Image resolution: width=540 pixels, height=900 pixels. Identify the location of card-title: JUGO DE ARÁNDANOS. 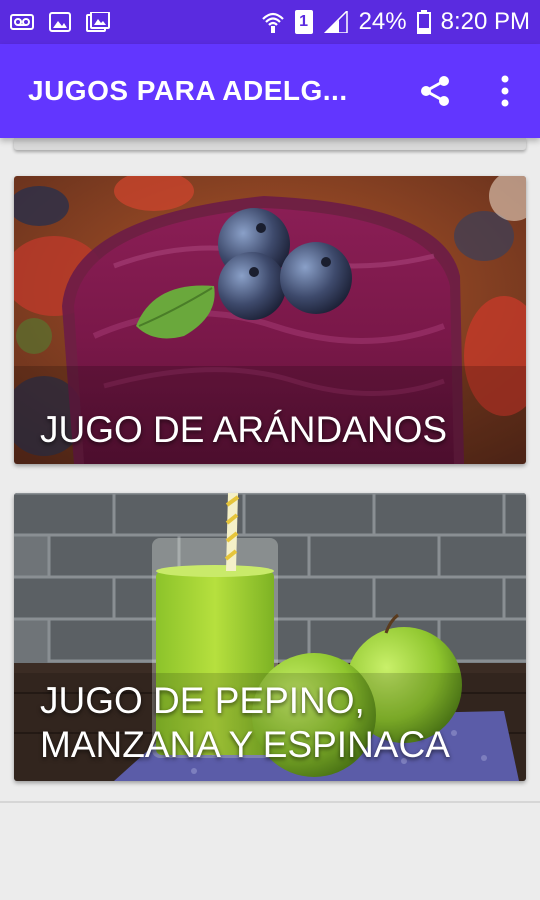
(244, 429).